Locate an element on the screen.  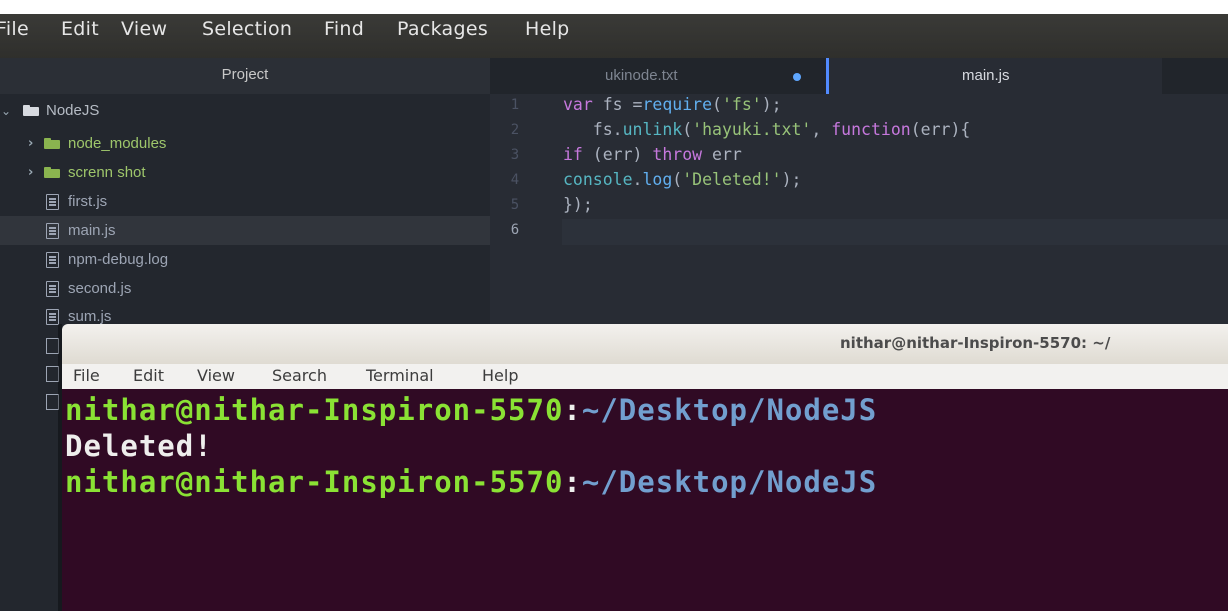
code-token: throw is located at coordinates (677, 154).